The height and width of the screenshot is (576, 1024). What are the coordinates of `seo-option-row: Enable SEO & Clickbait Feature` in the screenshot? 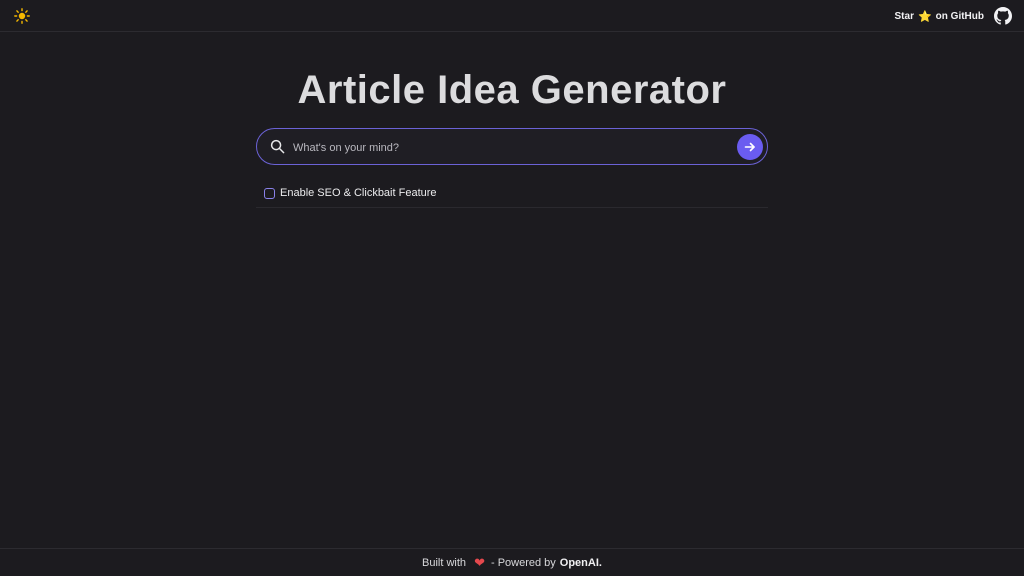 It's located at (512, 195).